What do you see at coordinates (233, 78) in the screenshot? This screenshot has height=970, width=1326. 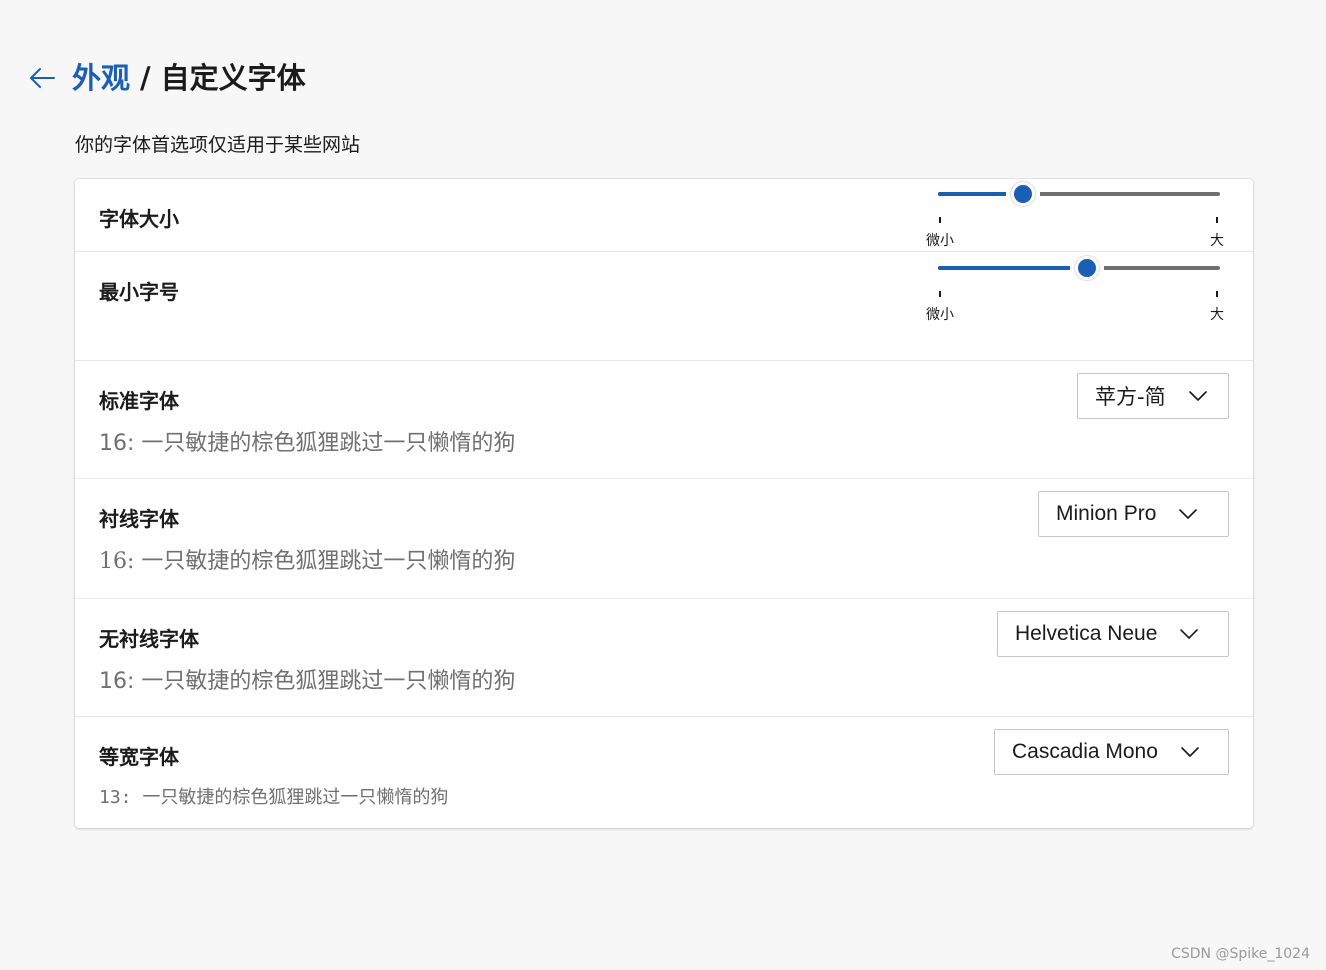 I see `page-title: 自定义字体` at bounding box center [233, 78].